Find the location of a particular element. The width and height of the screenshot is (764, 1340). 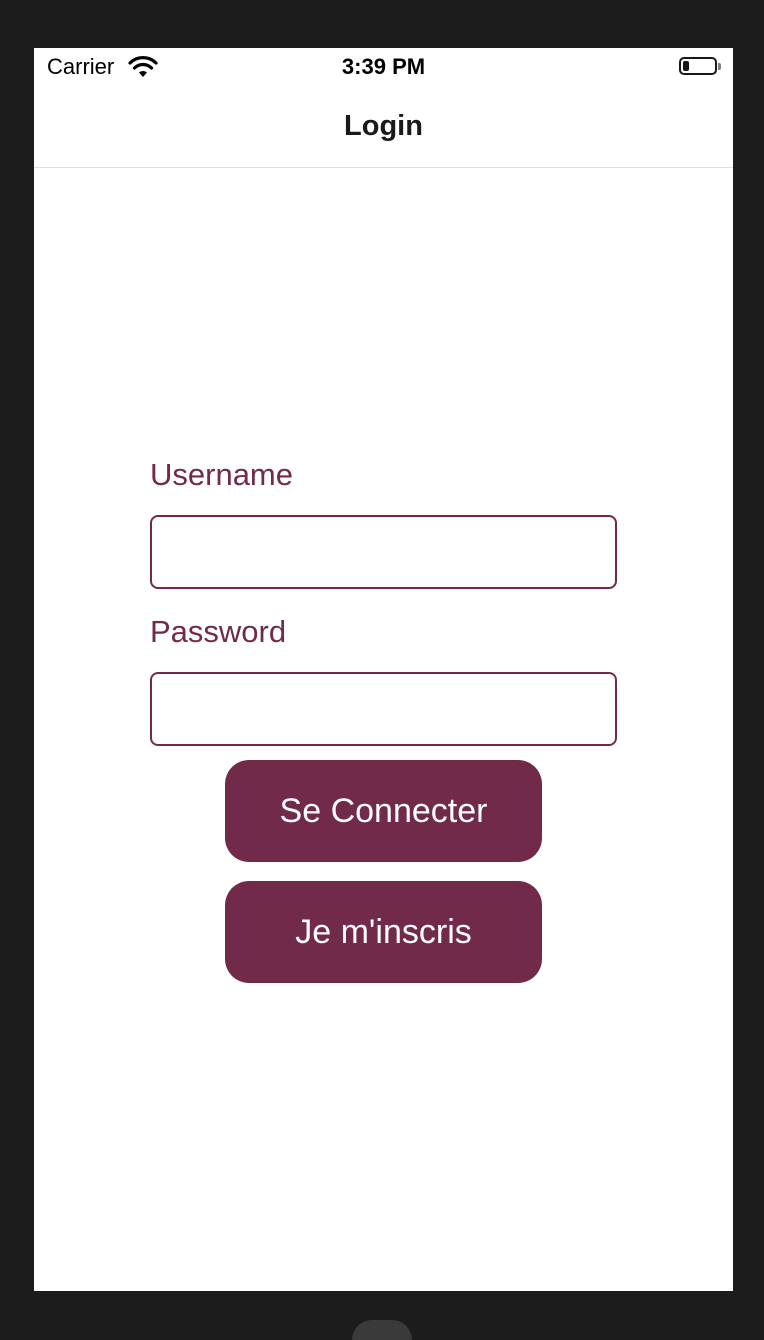

status-time: 3:39 PM is located at coordinates (383, 66).